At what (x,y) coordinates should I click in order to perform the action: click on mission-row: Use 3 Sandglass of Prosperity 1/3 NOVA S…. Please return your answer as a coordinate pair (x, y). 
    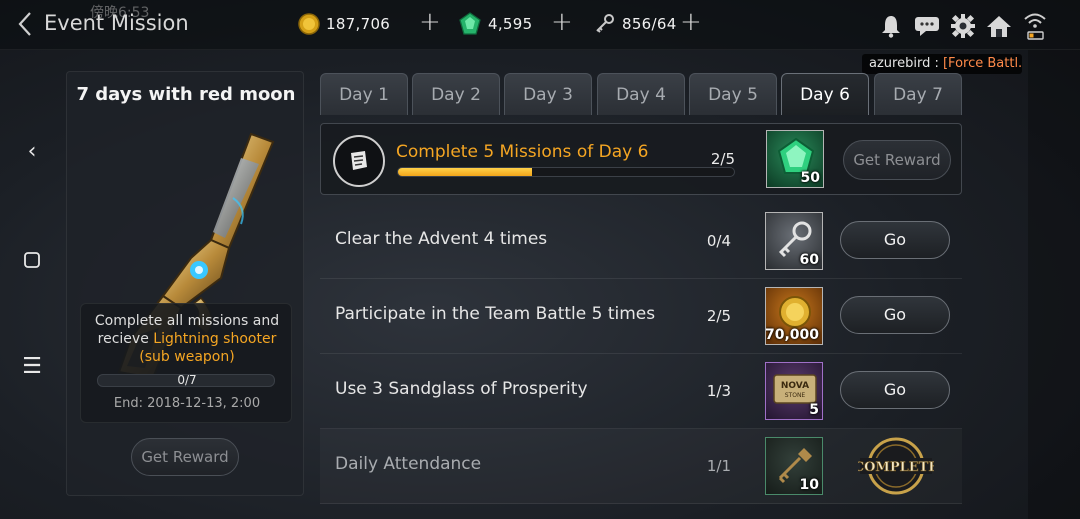
    Looking at the image, I should click on (641, 391).